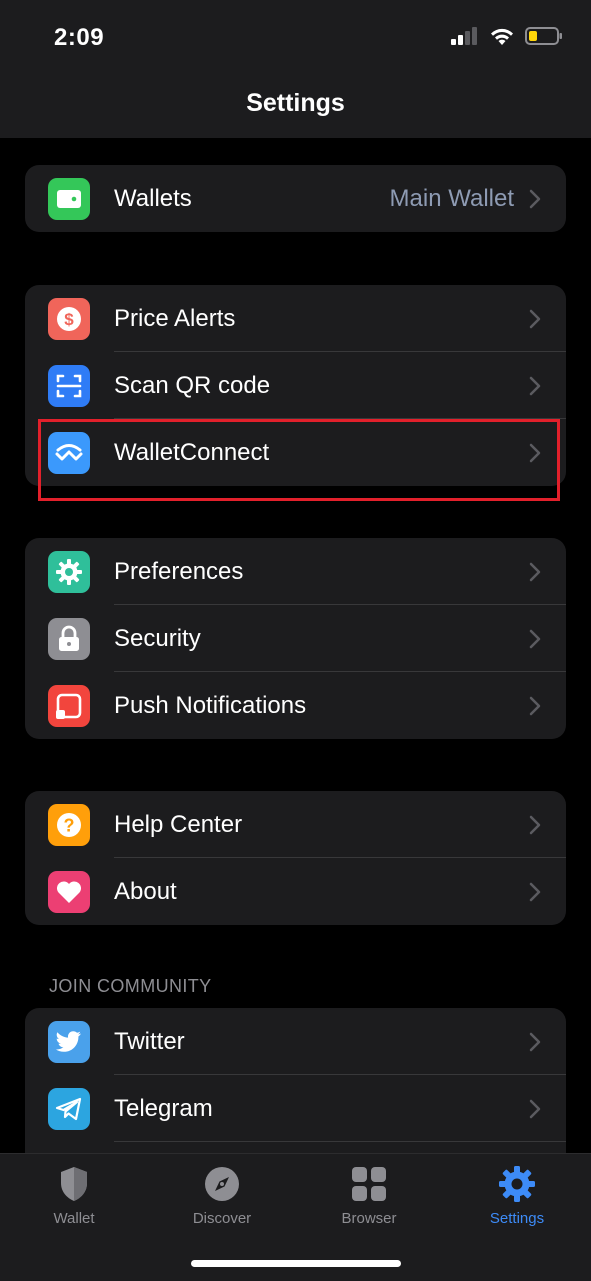 The image size is (591, 1281). I want to click on question-icon: ?, so click(69, 825).